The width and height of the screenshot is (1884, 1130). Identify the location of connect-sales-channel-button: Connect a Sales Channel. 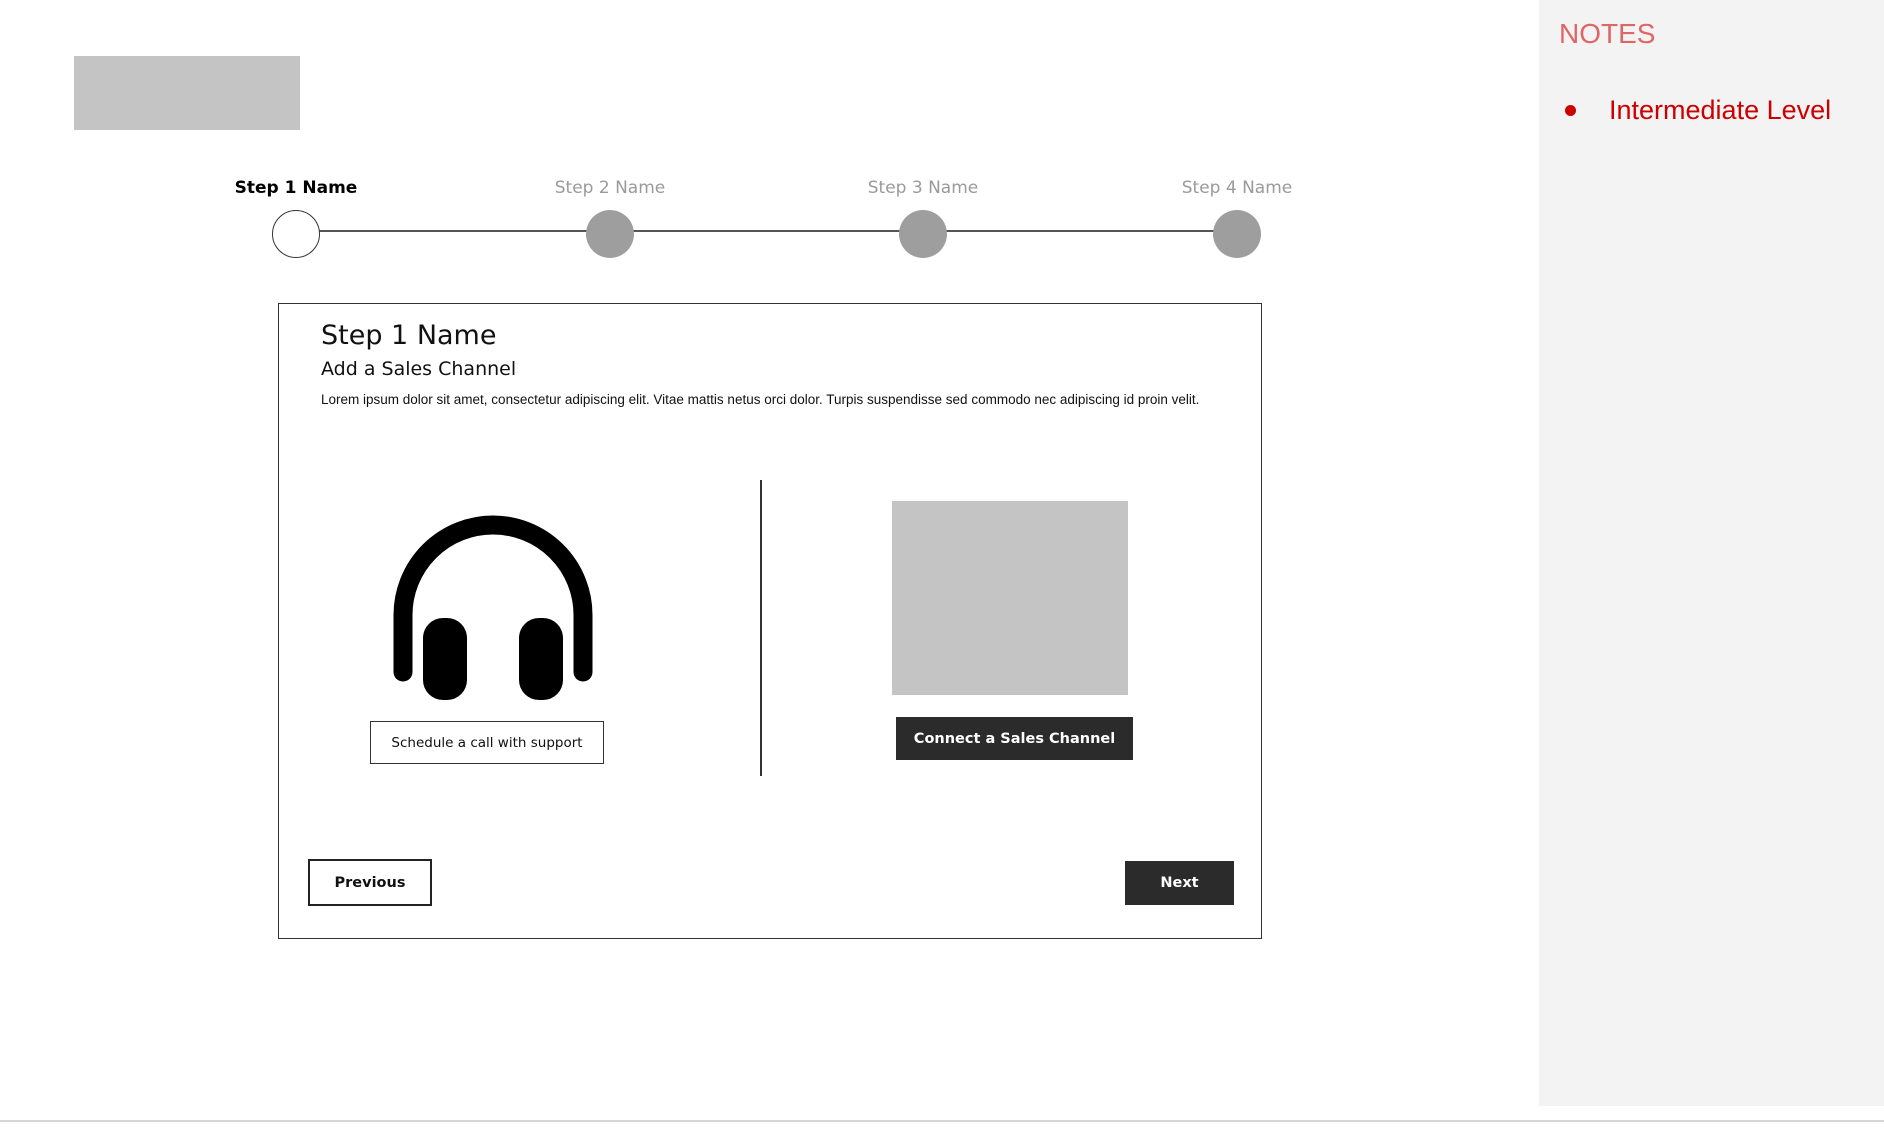
(1014, 738).